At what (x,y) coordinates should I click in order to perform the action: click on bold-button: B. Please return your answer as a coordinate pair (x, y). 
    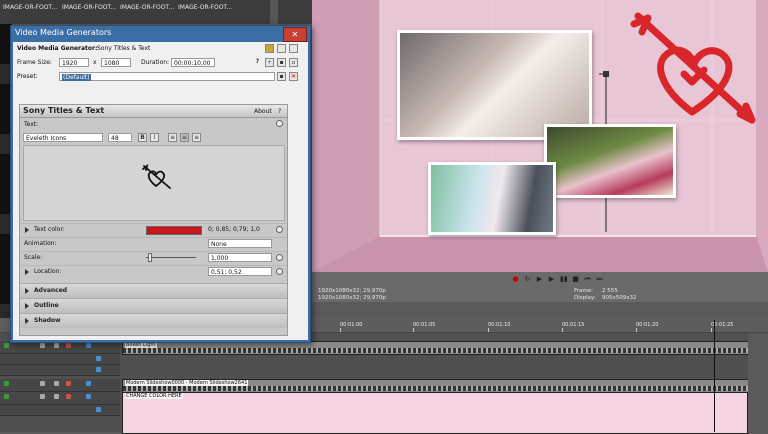
    Looking at the image, I should click on (142, 137).